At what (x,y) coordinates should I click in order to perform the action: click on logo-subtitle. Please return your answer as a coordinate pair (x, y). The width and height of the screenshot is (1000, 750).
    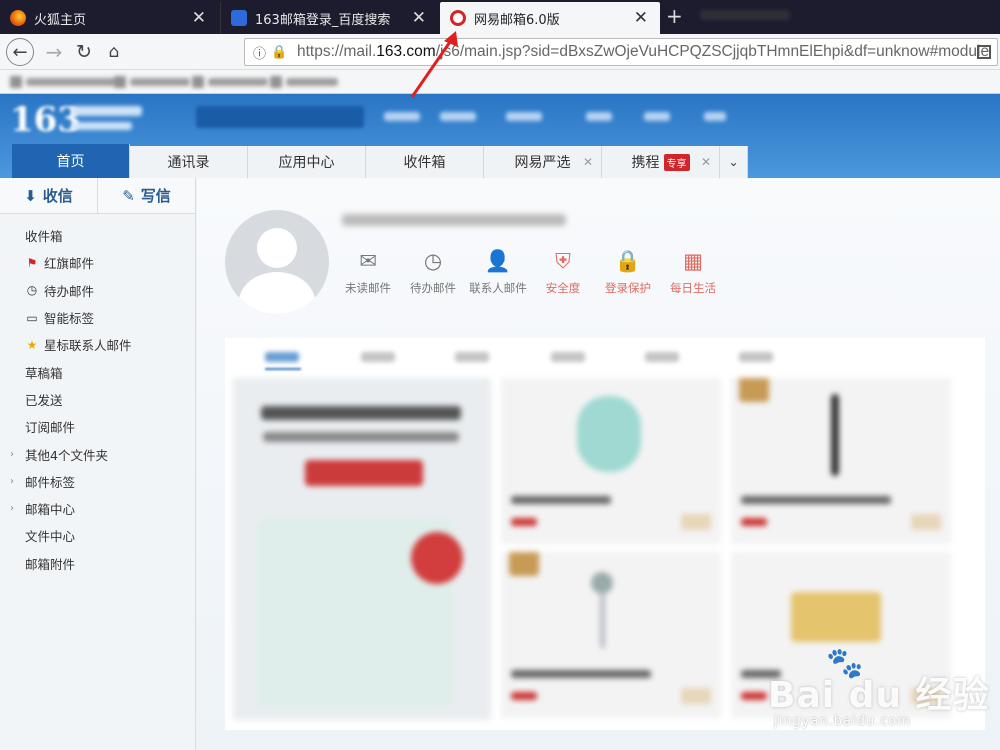
    Looking at the image, I should click on (102, 126).